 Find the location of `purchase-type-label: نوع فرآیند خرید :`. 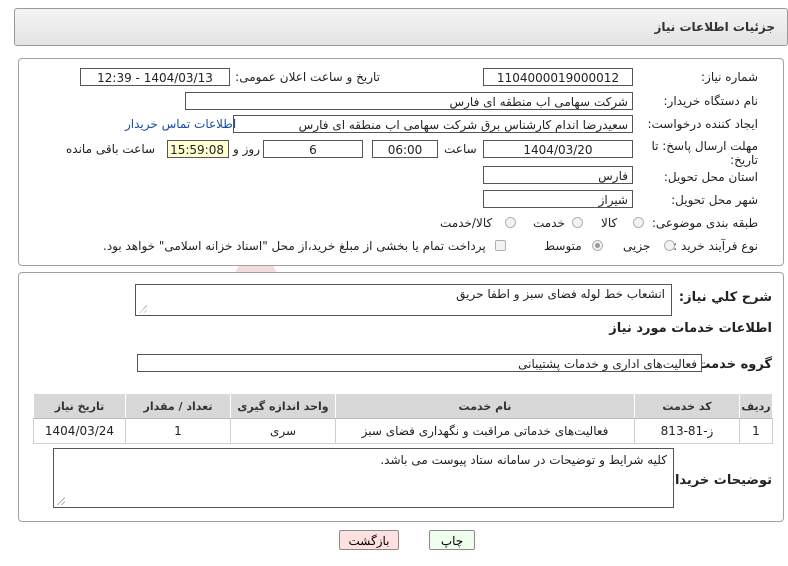

purchase-type-label: نوع فرآیند خرید : is located at coordinates (715, 246).